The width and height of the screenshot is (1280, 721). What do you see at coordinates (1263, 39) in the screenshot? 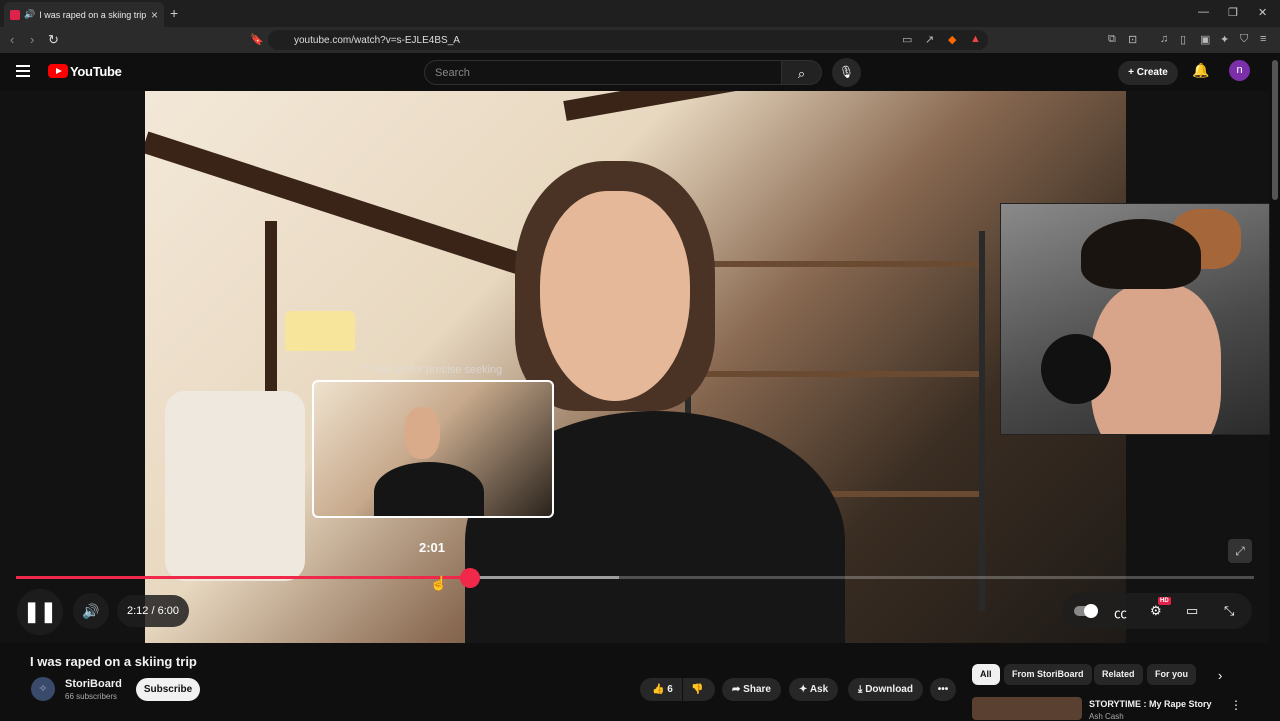
I see `menu-icon: ≡` at bounding box center [1263, 39].